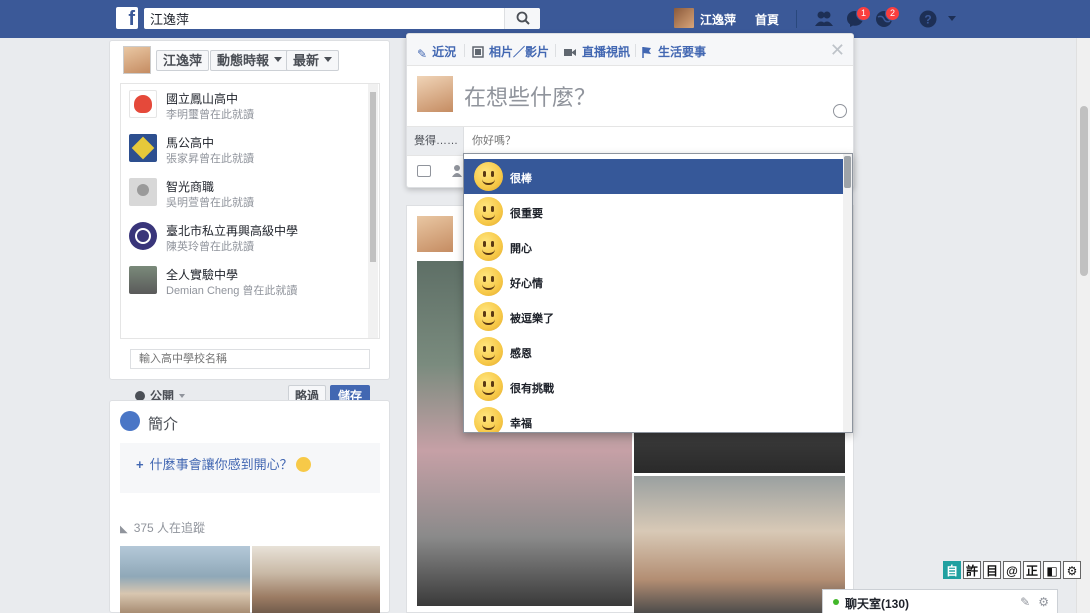 The width and height of the screenshot is (1090, 613). I want to click on close-icon: ✕, so click(837, 50).